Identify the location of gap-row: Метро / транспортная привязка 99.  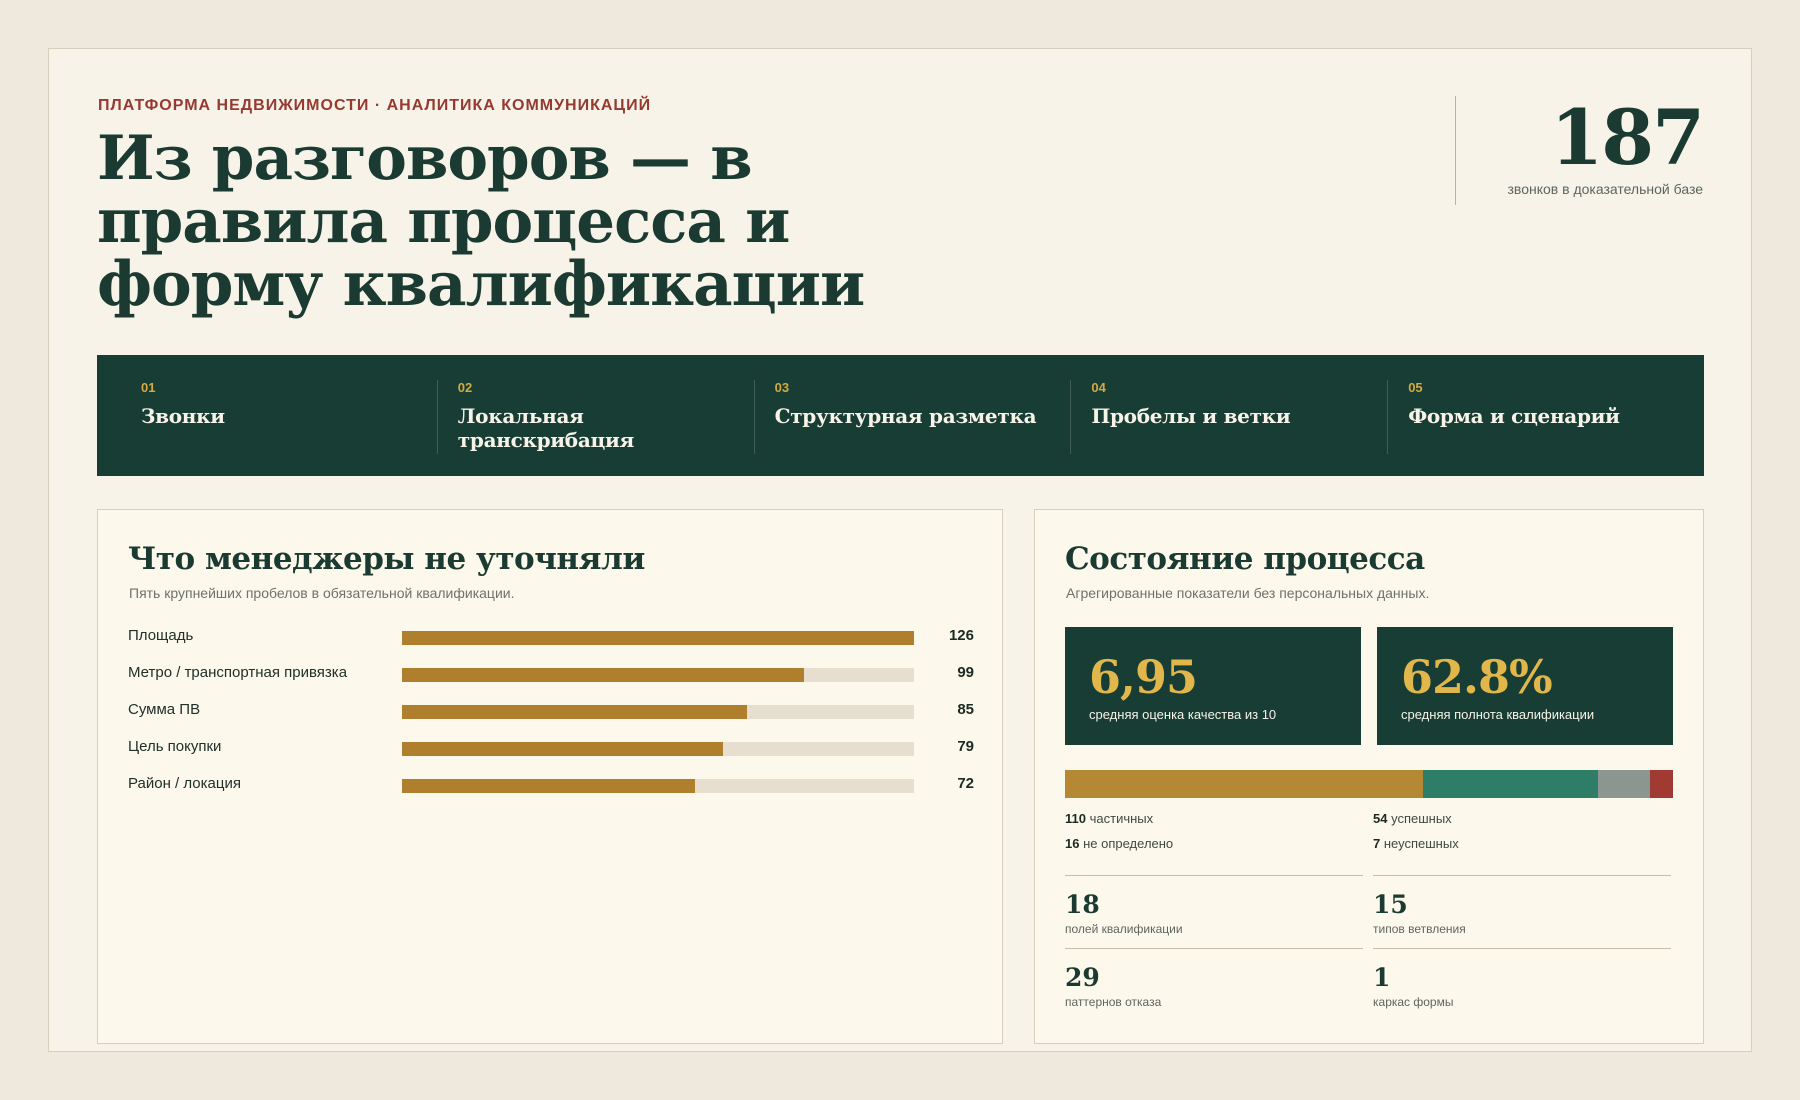
(551, 682).